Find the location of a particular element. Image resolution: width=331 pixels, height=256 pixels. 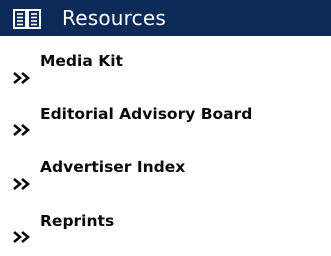

menu-item-label: Editorial Advisory Board is located at coordinates (146, 114).